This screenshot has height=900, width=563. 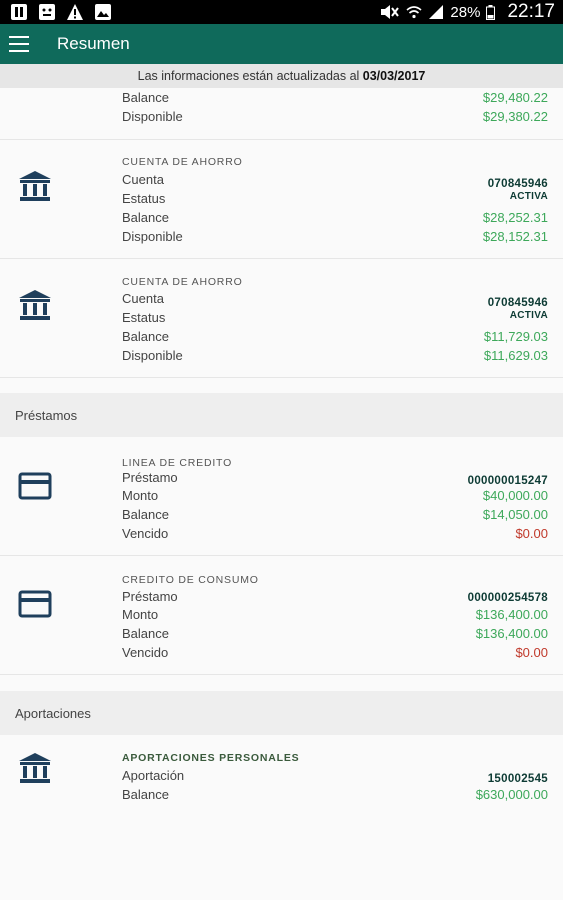 What do you see at coordinates (47, 12) in the screenshot?
I see `notification-face-icon` at bounding box center [47, 12].